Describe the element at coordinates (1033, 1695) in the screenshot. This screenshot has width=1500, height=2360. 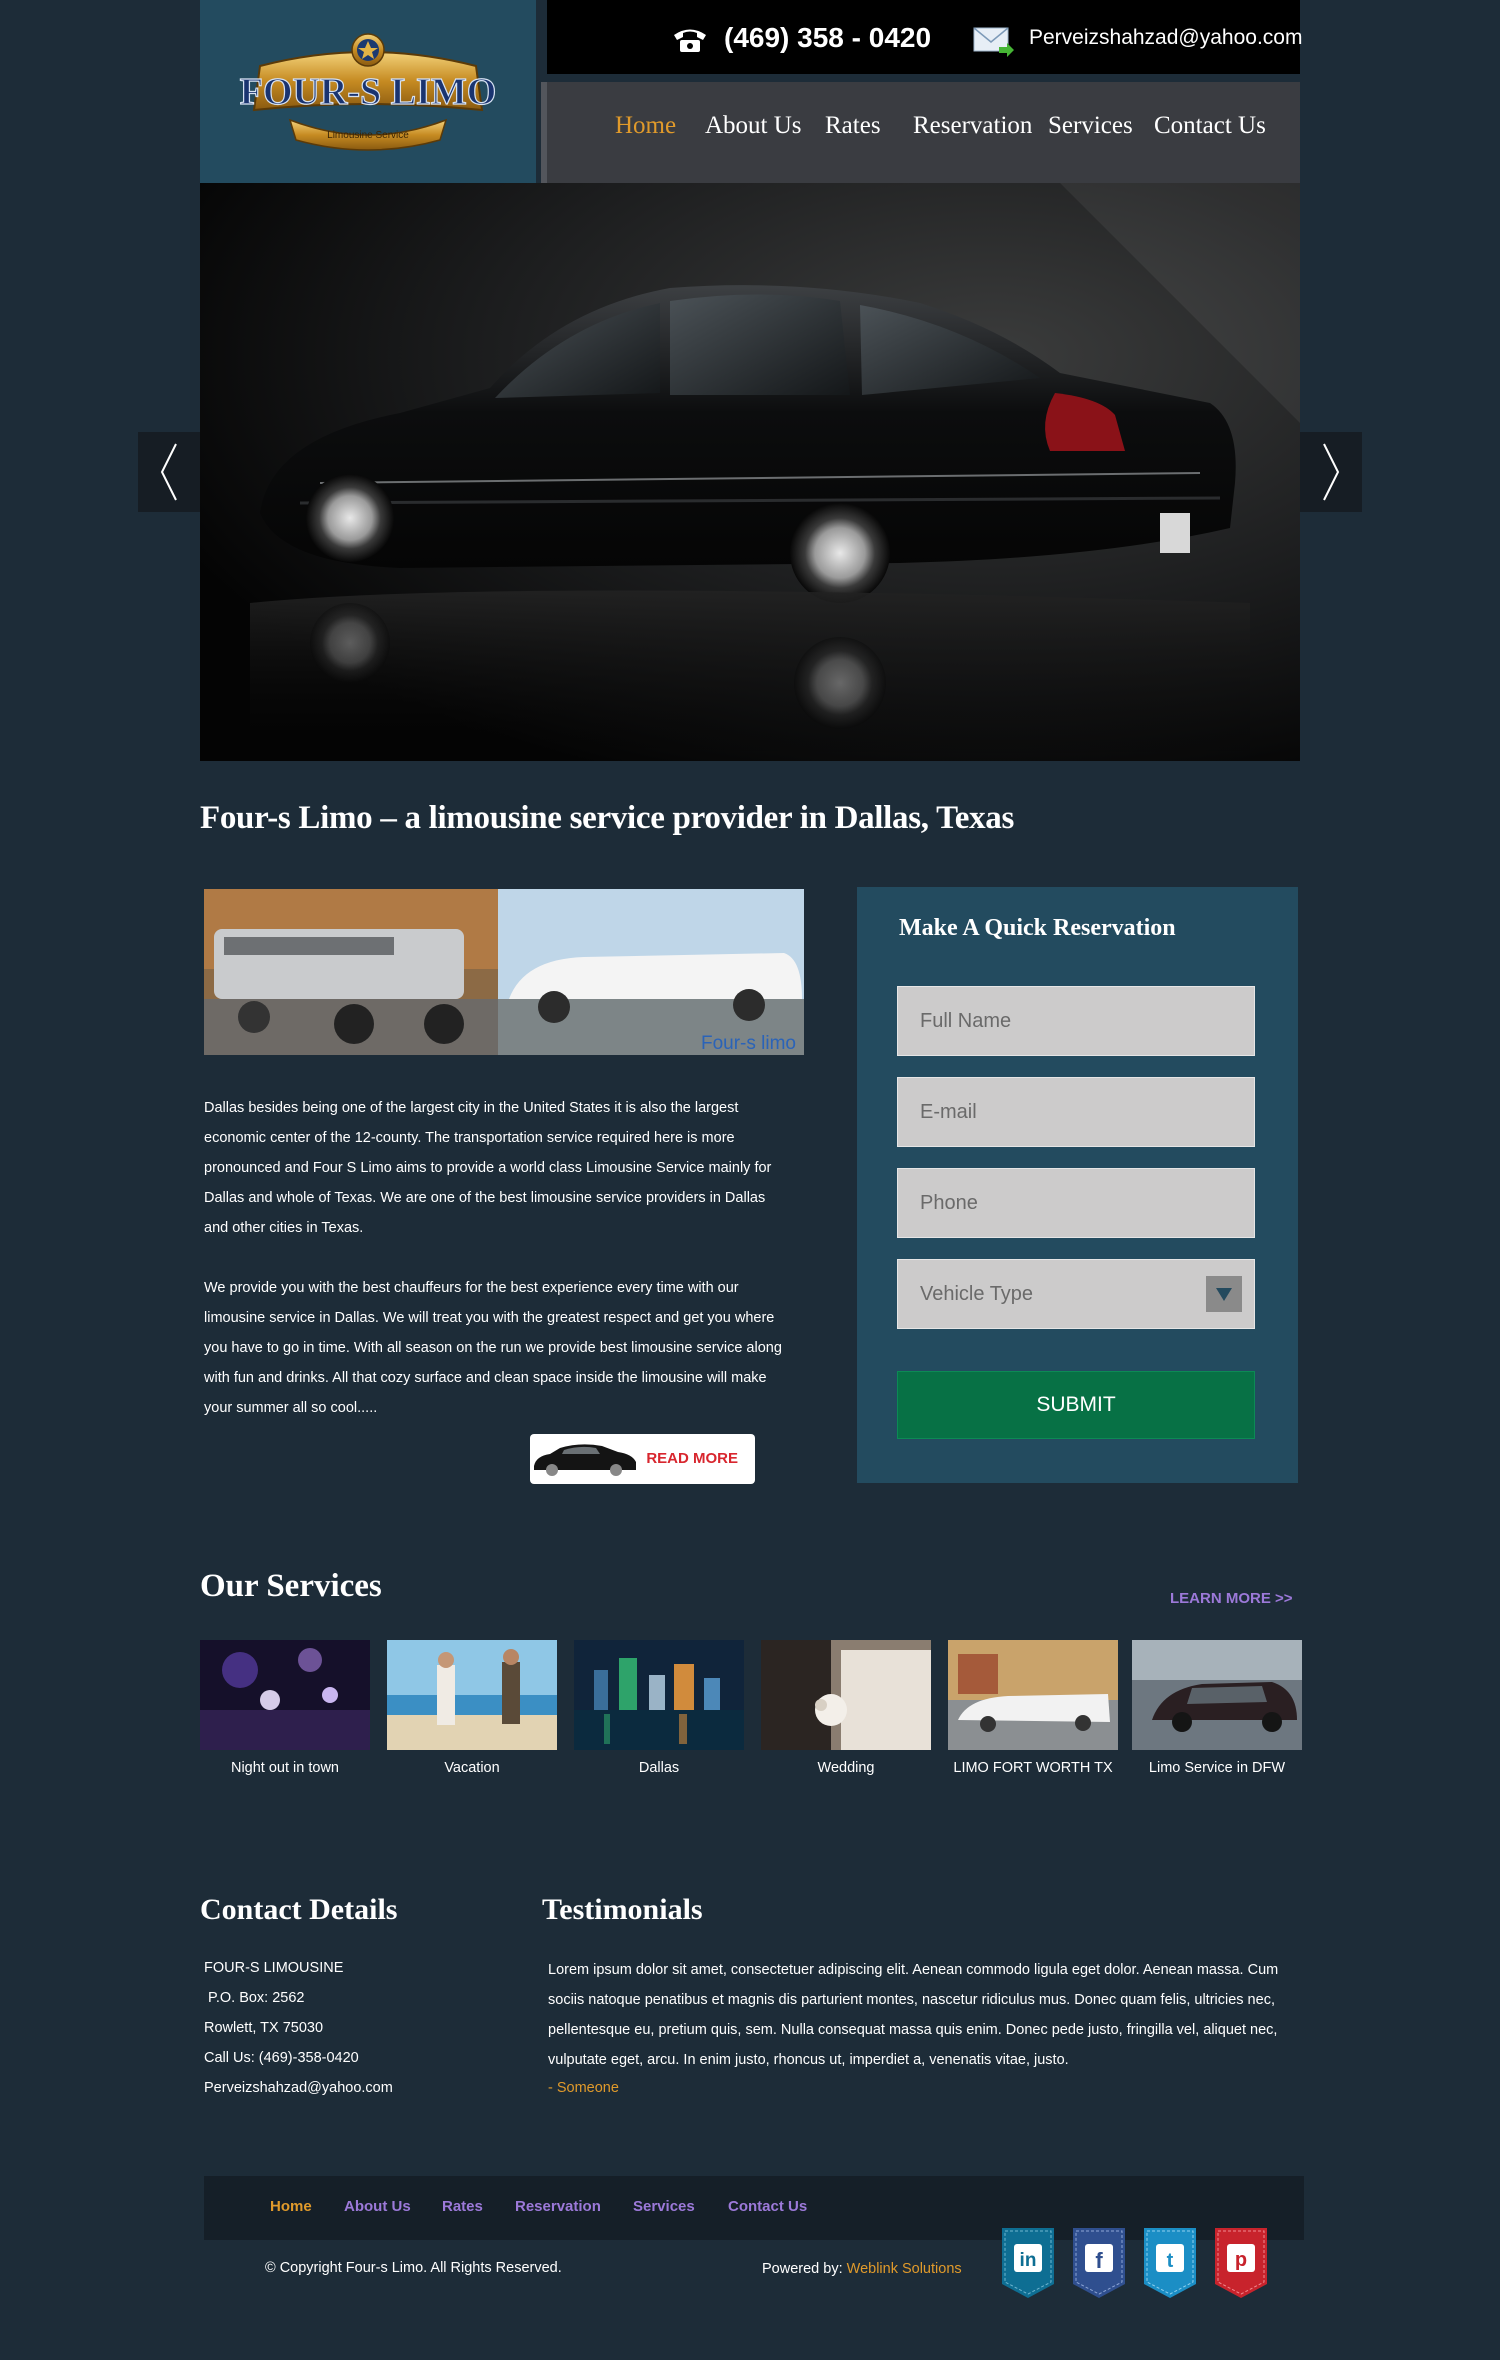
I see `limo-fort-worth-image` at that location.